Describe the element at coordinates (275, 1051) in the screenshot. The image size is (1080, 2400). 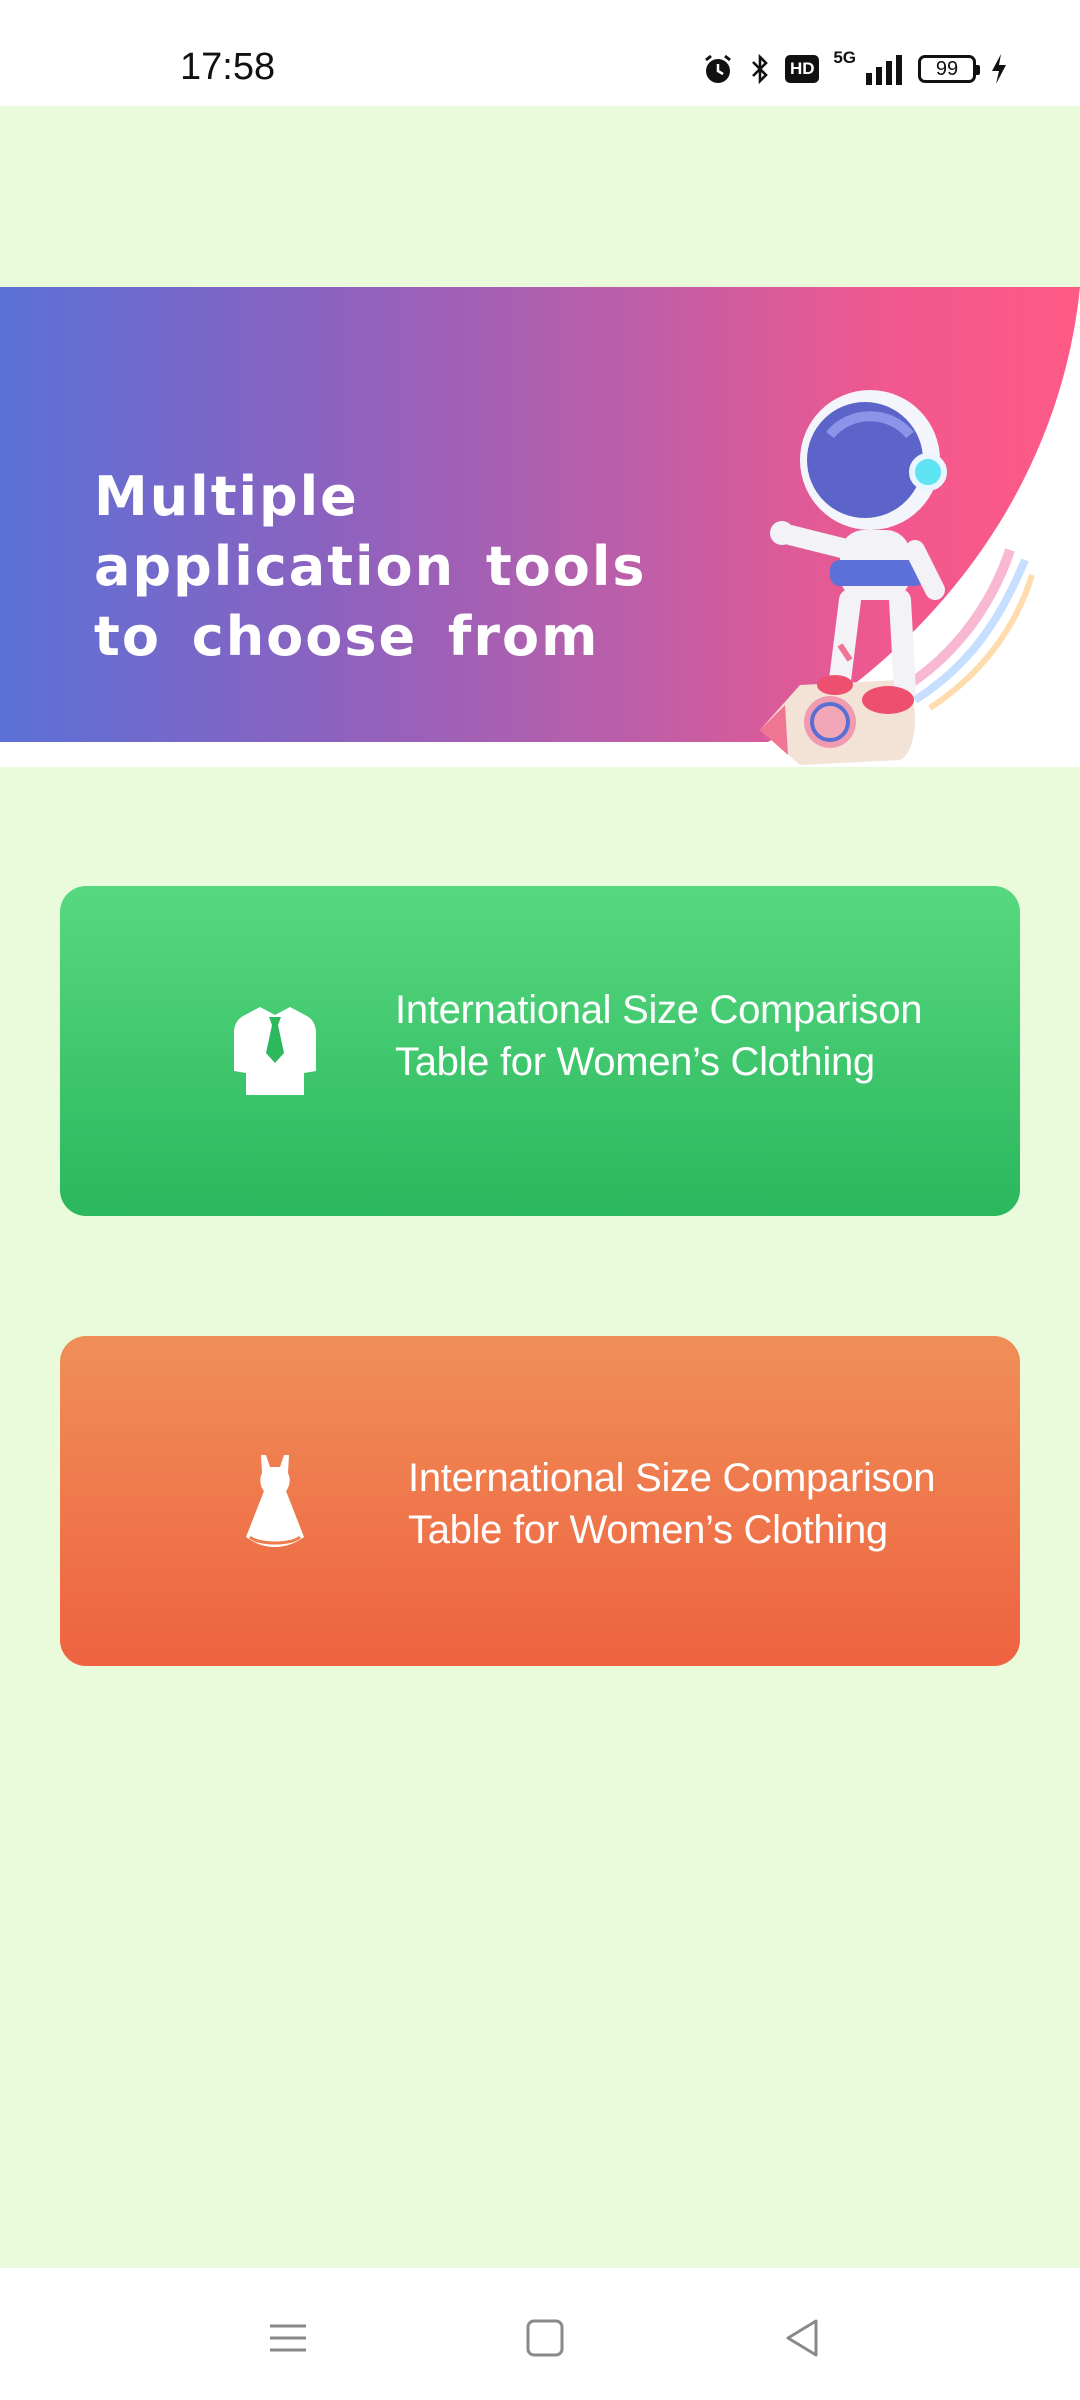
I see `shirt-tie-icon` at that location.